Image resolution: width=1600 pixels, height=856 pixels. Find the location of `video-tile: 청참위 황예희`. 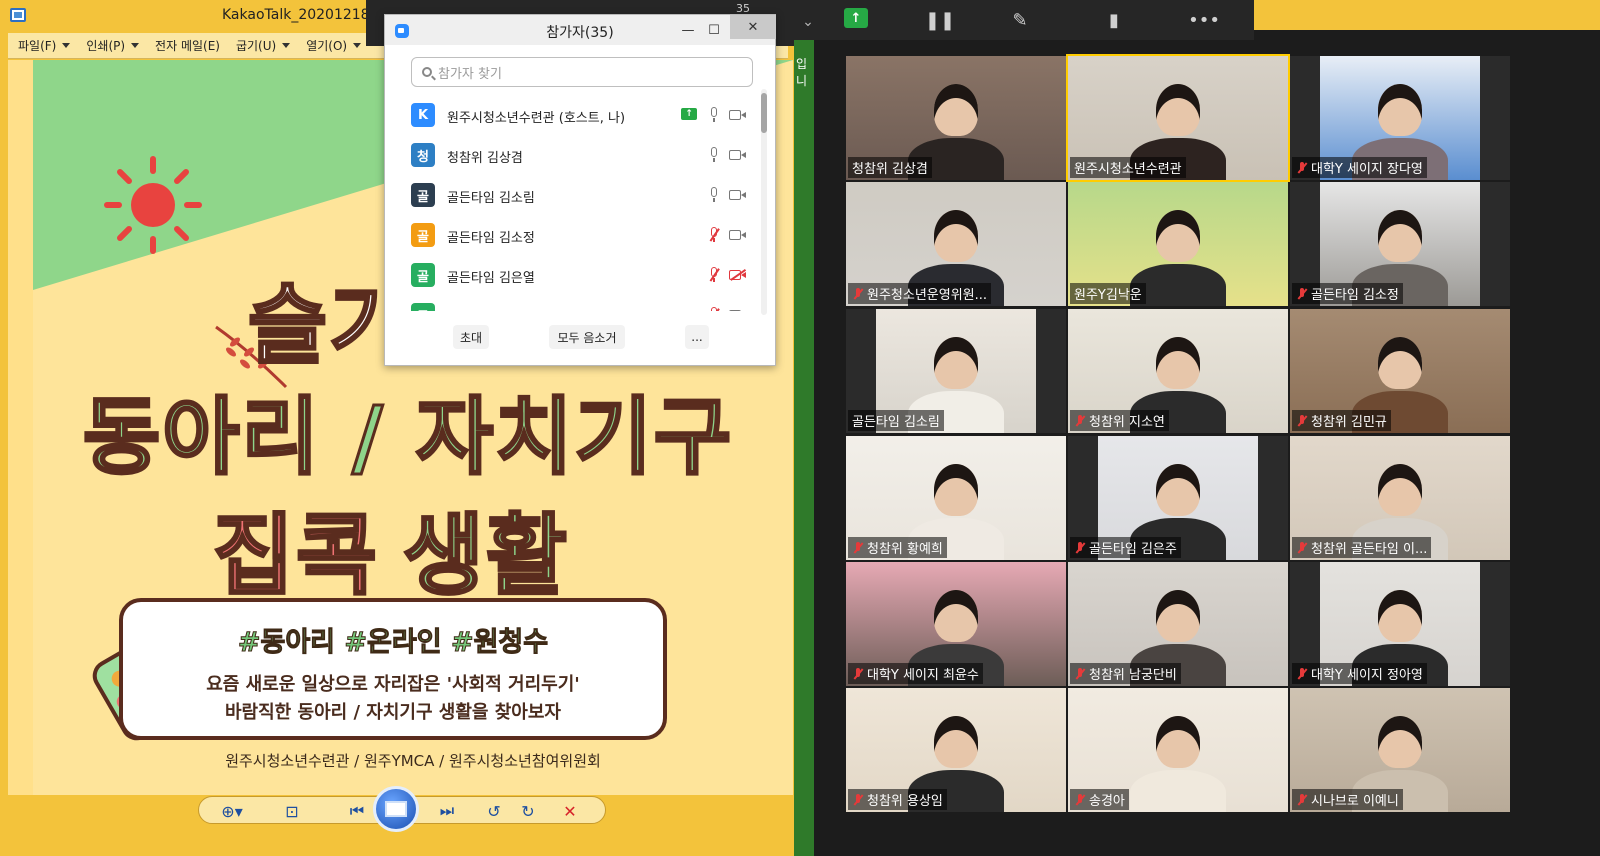

video-tile: 청참위 황예희 is located at coordinates (956, 498).